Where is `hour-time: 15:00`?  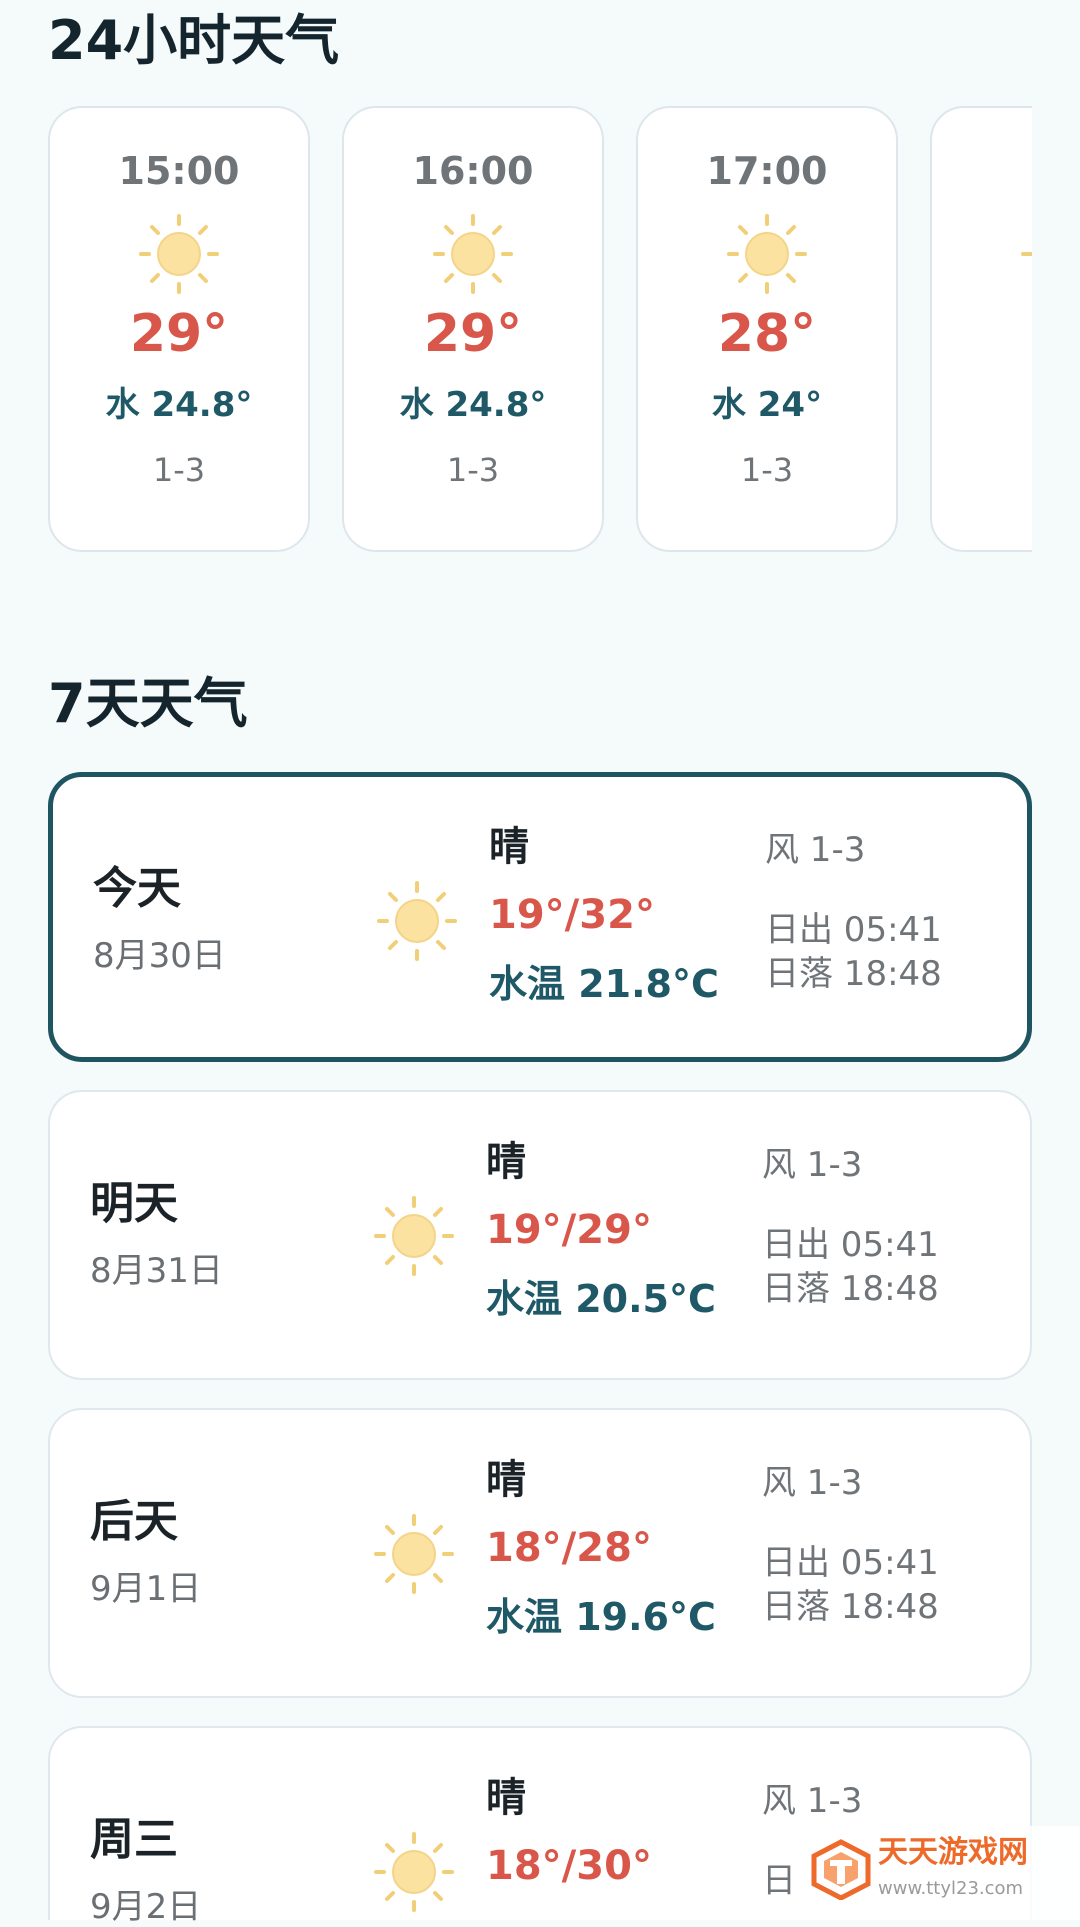 hour-time: 15:00 is located at coordinates (179, 171).